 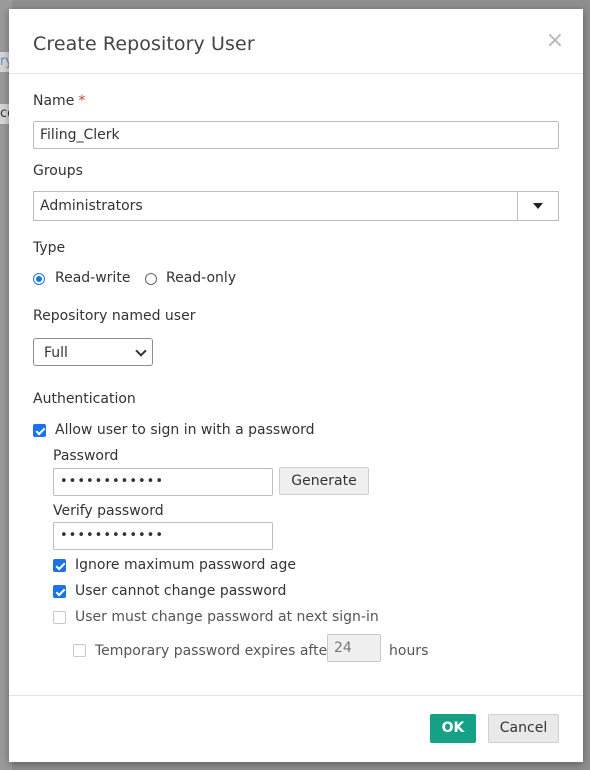 What do you see at coordinates (354, 648) in the screenshot?
I see `temp-expires-hours-input: 24` at bounding box center [354, 648].